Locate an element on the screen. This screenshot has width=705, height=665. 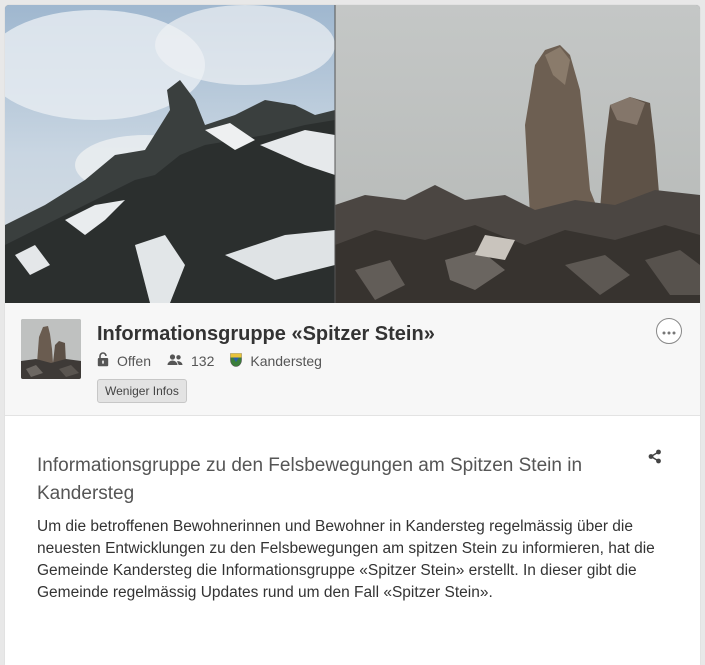
users-icon is located at coordinates (179, 361).